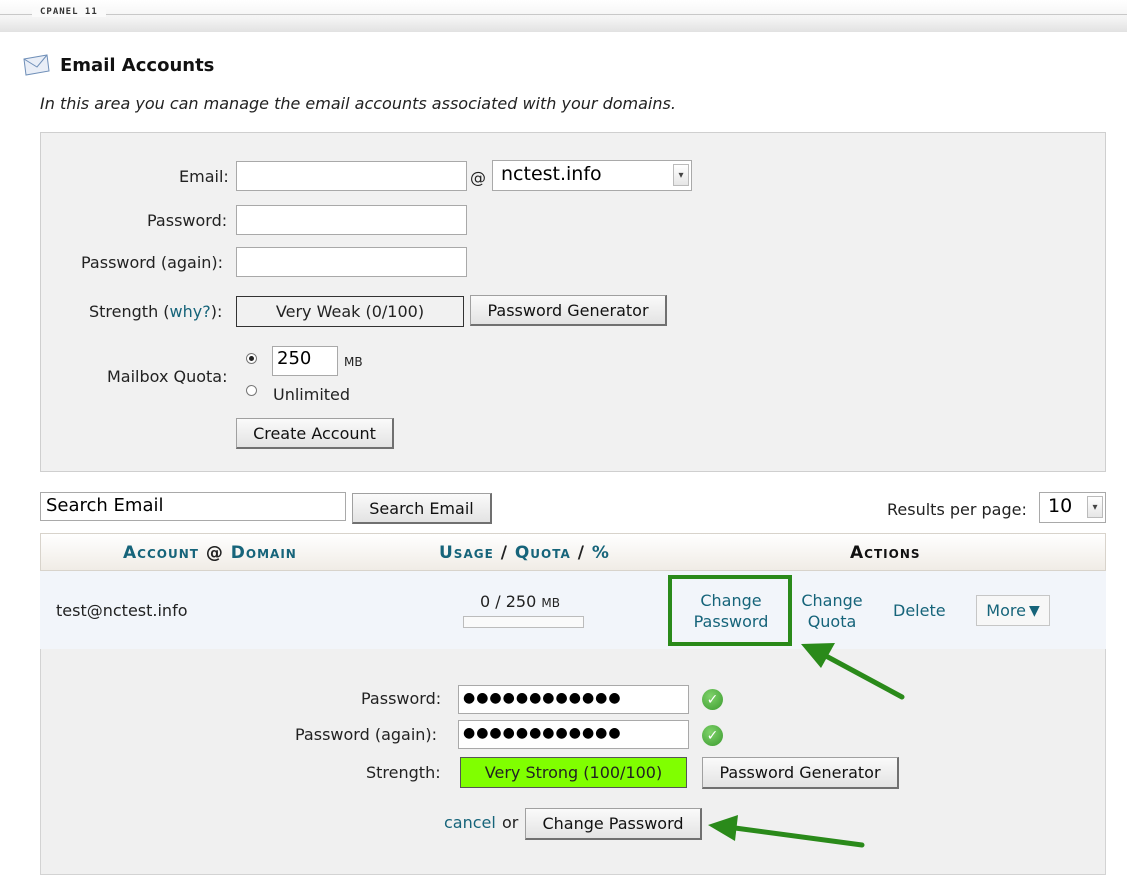 This screenshot has height=876, width=1127. I want to click on annotation-arrows, so click(806, 745).